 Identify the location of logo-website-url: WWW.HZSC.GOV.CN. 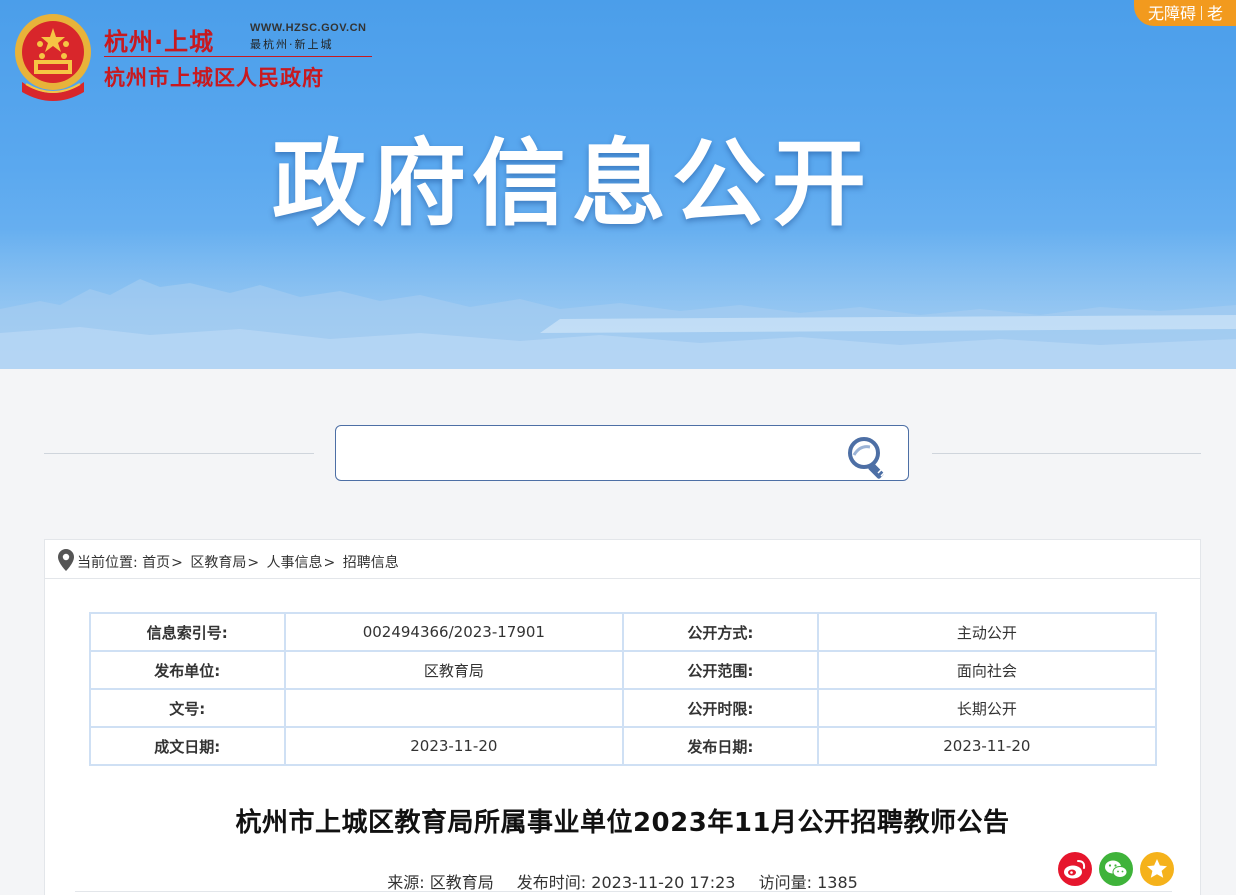
(308, 28).